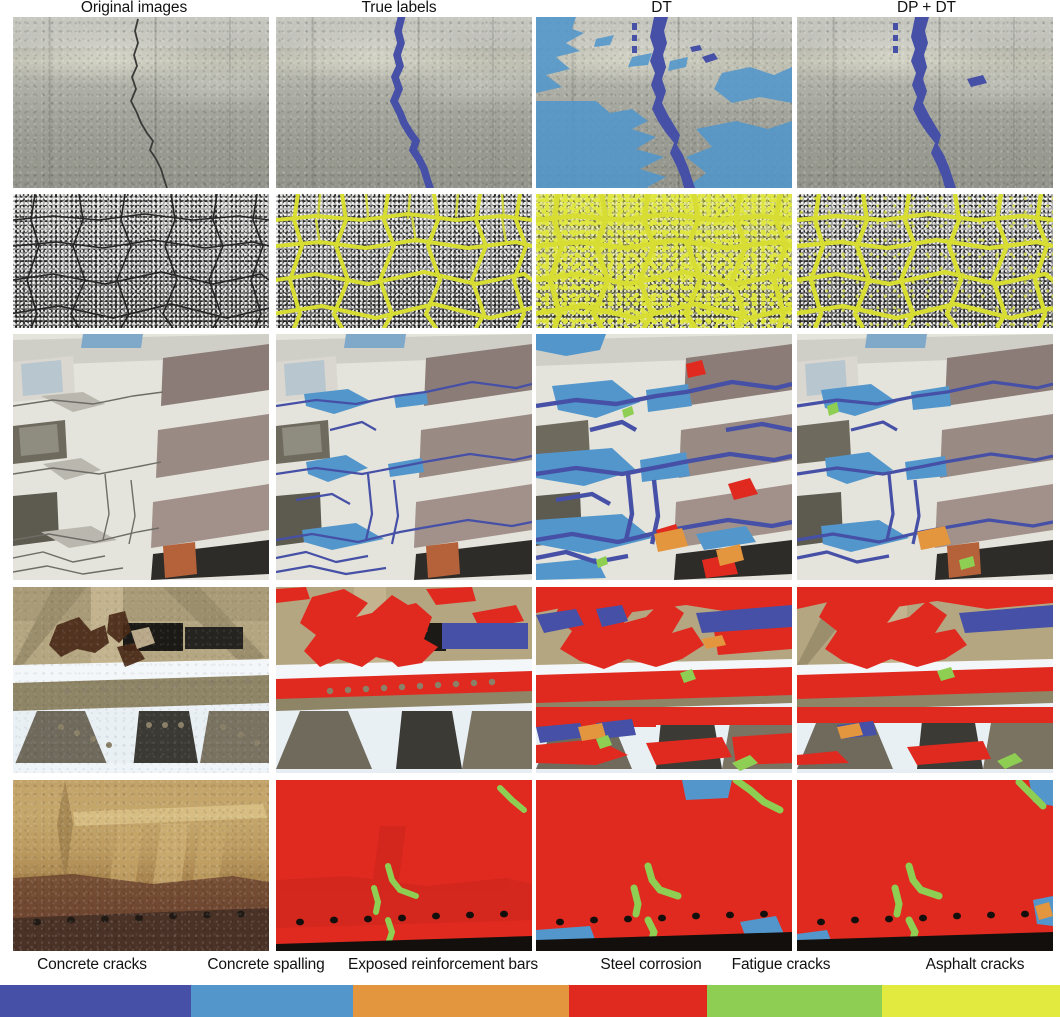 This screenshot has width=1060, height=1017. I want to click on panel-girder-true-labels, so click(404, 865).